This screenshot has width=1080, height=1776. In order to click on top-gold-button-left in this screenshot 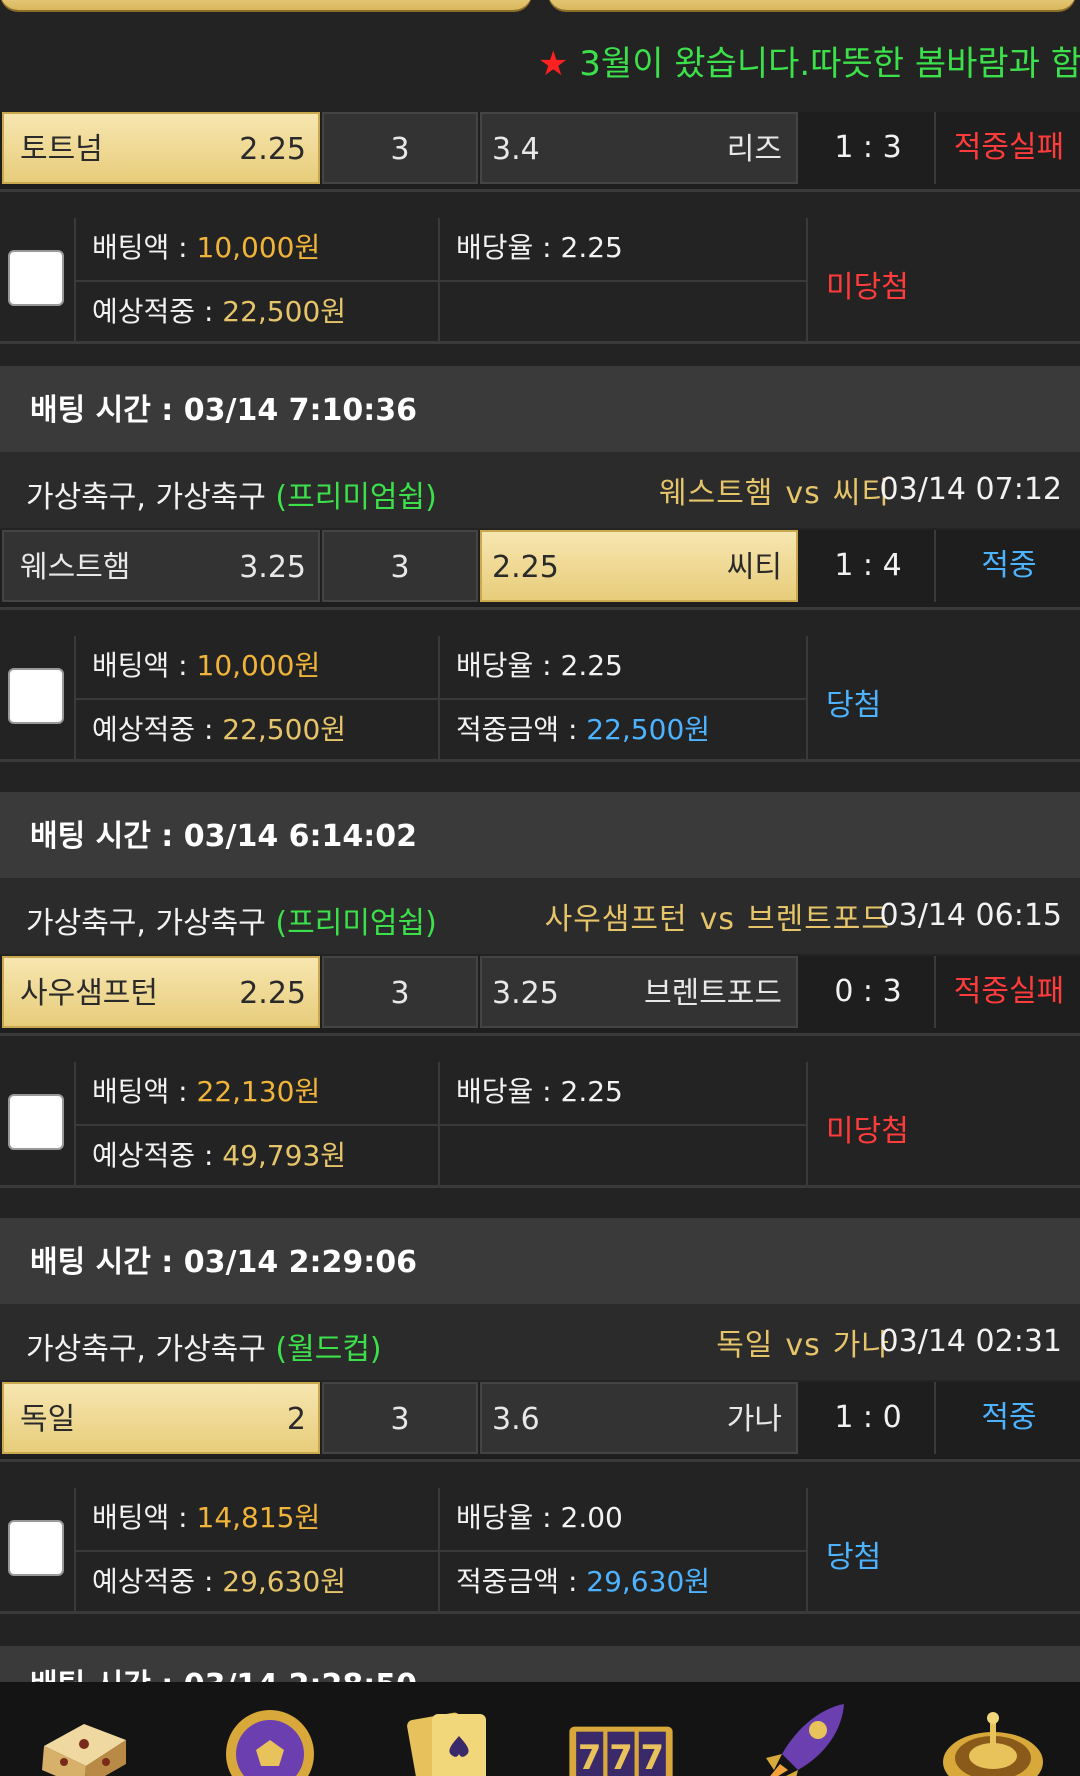, I will do `click(266, 5)`.